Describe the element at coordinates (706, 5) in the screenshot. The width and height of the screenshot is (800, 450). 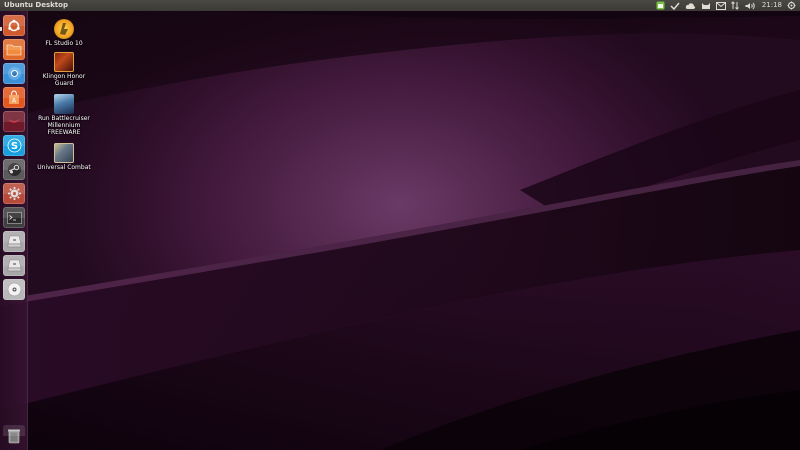
I see `indicator-cat-icon` at that location.